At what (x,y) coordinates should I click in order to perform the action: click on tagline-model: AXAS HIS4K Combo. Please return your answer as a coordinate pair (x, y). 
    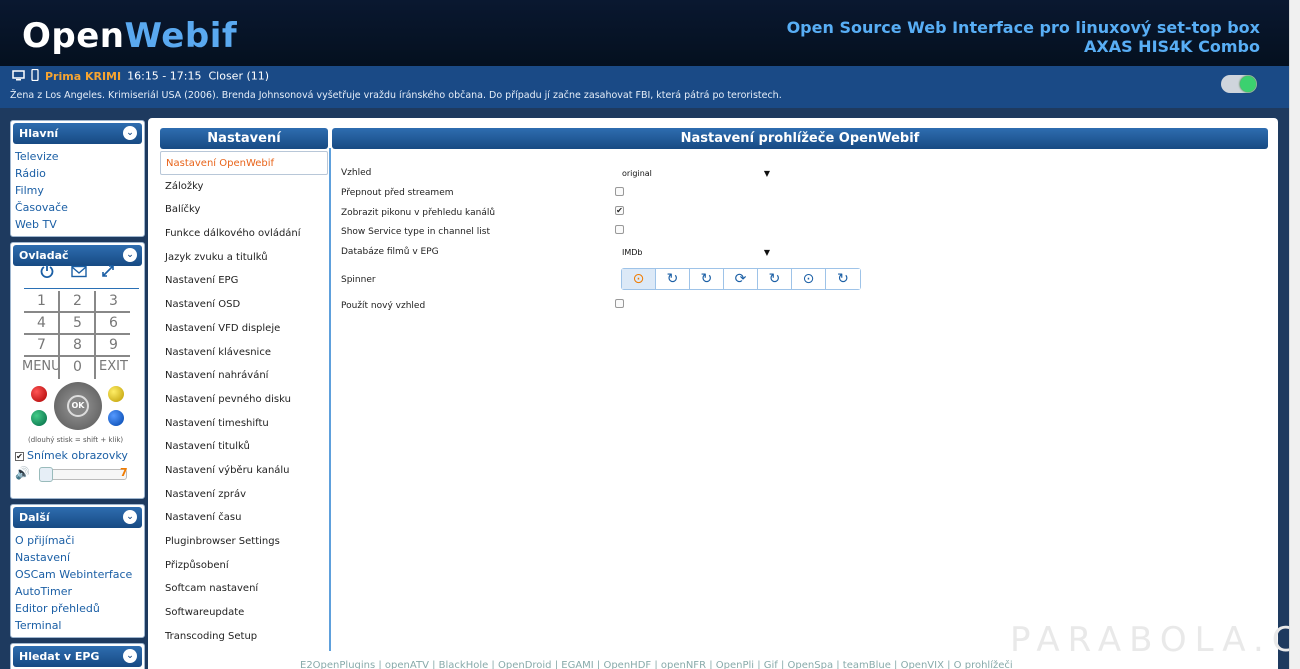
    Looking at the image, I should click on (1171, 46).